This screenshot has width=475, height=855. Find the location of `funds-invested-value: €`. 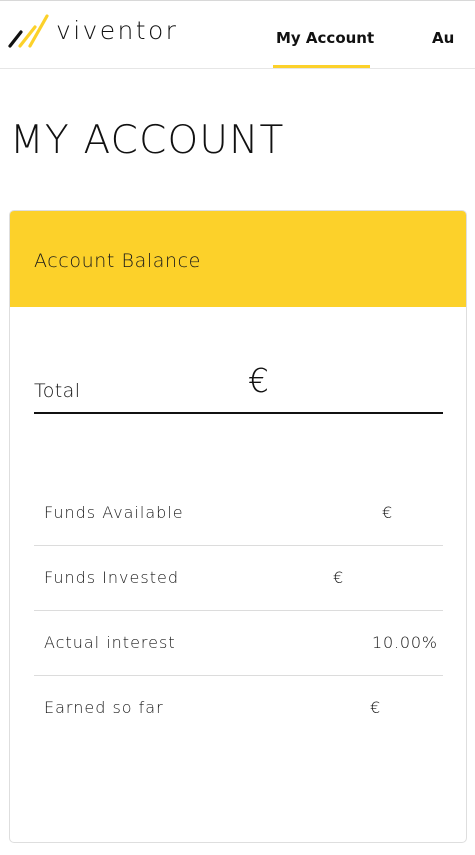

funds-invested-value: € is located at coordinates (338, 577).